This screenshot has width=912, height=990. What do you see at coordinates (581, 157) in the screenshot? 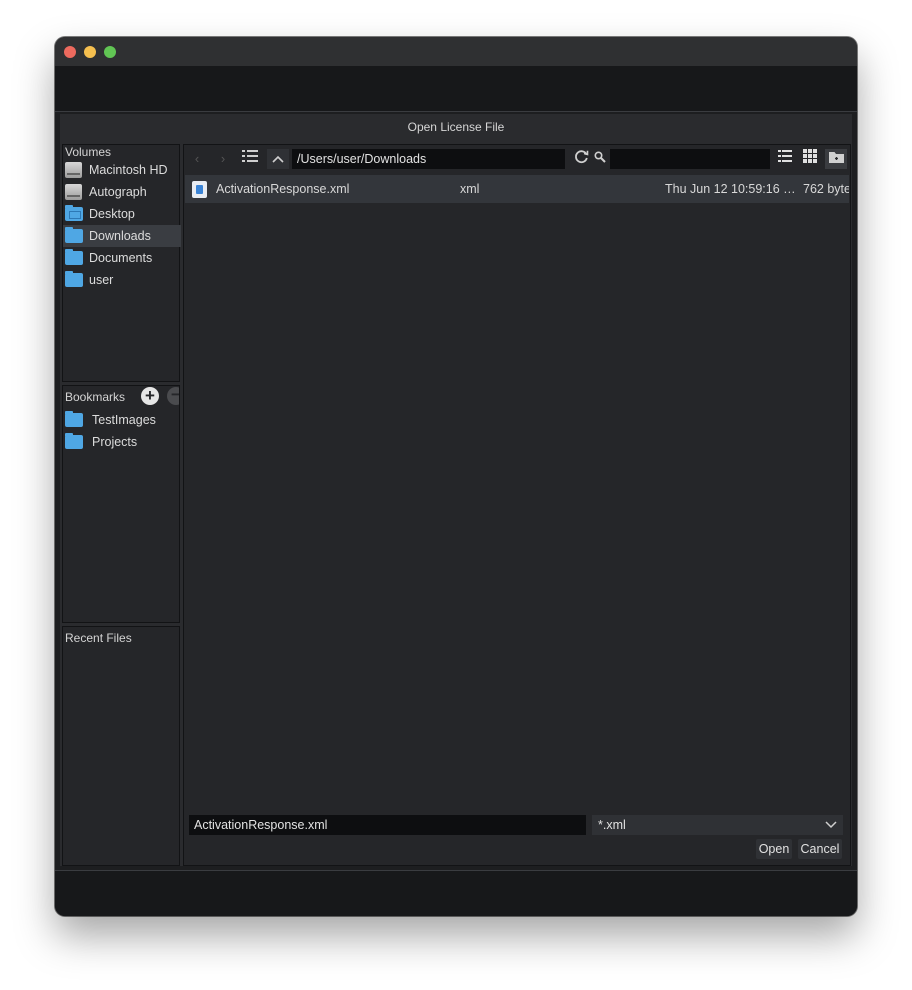
I see `refresh-icon` at bounding box center [581, 157].